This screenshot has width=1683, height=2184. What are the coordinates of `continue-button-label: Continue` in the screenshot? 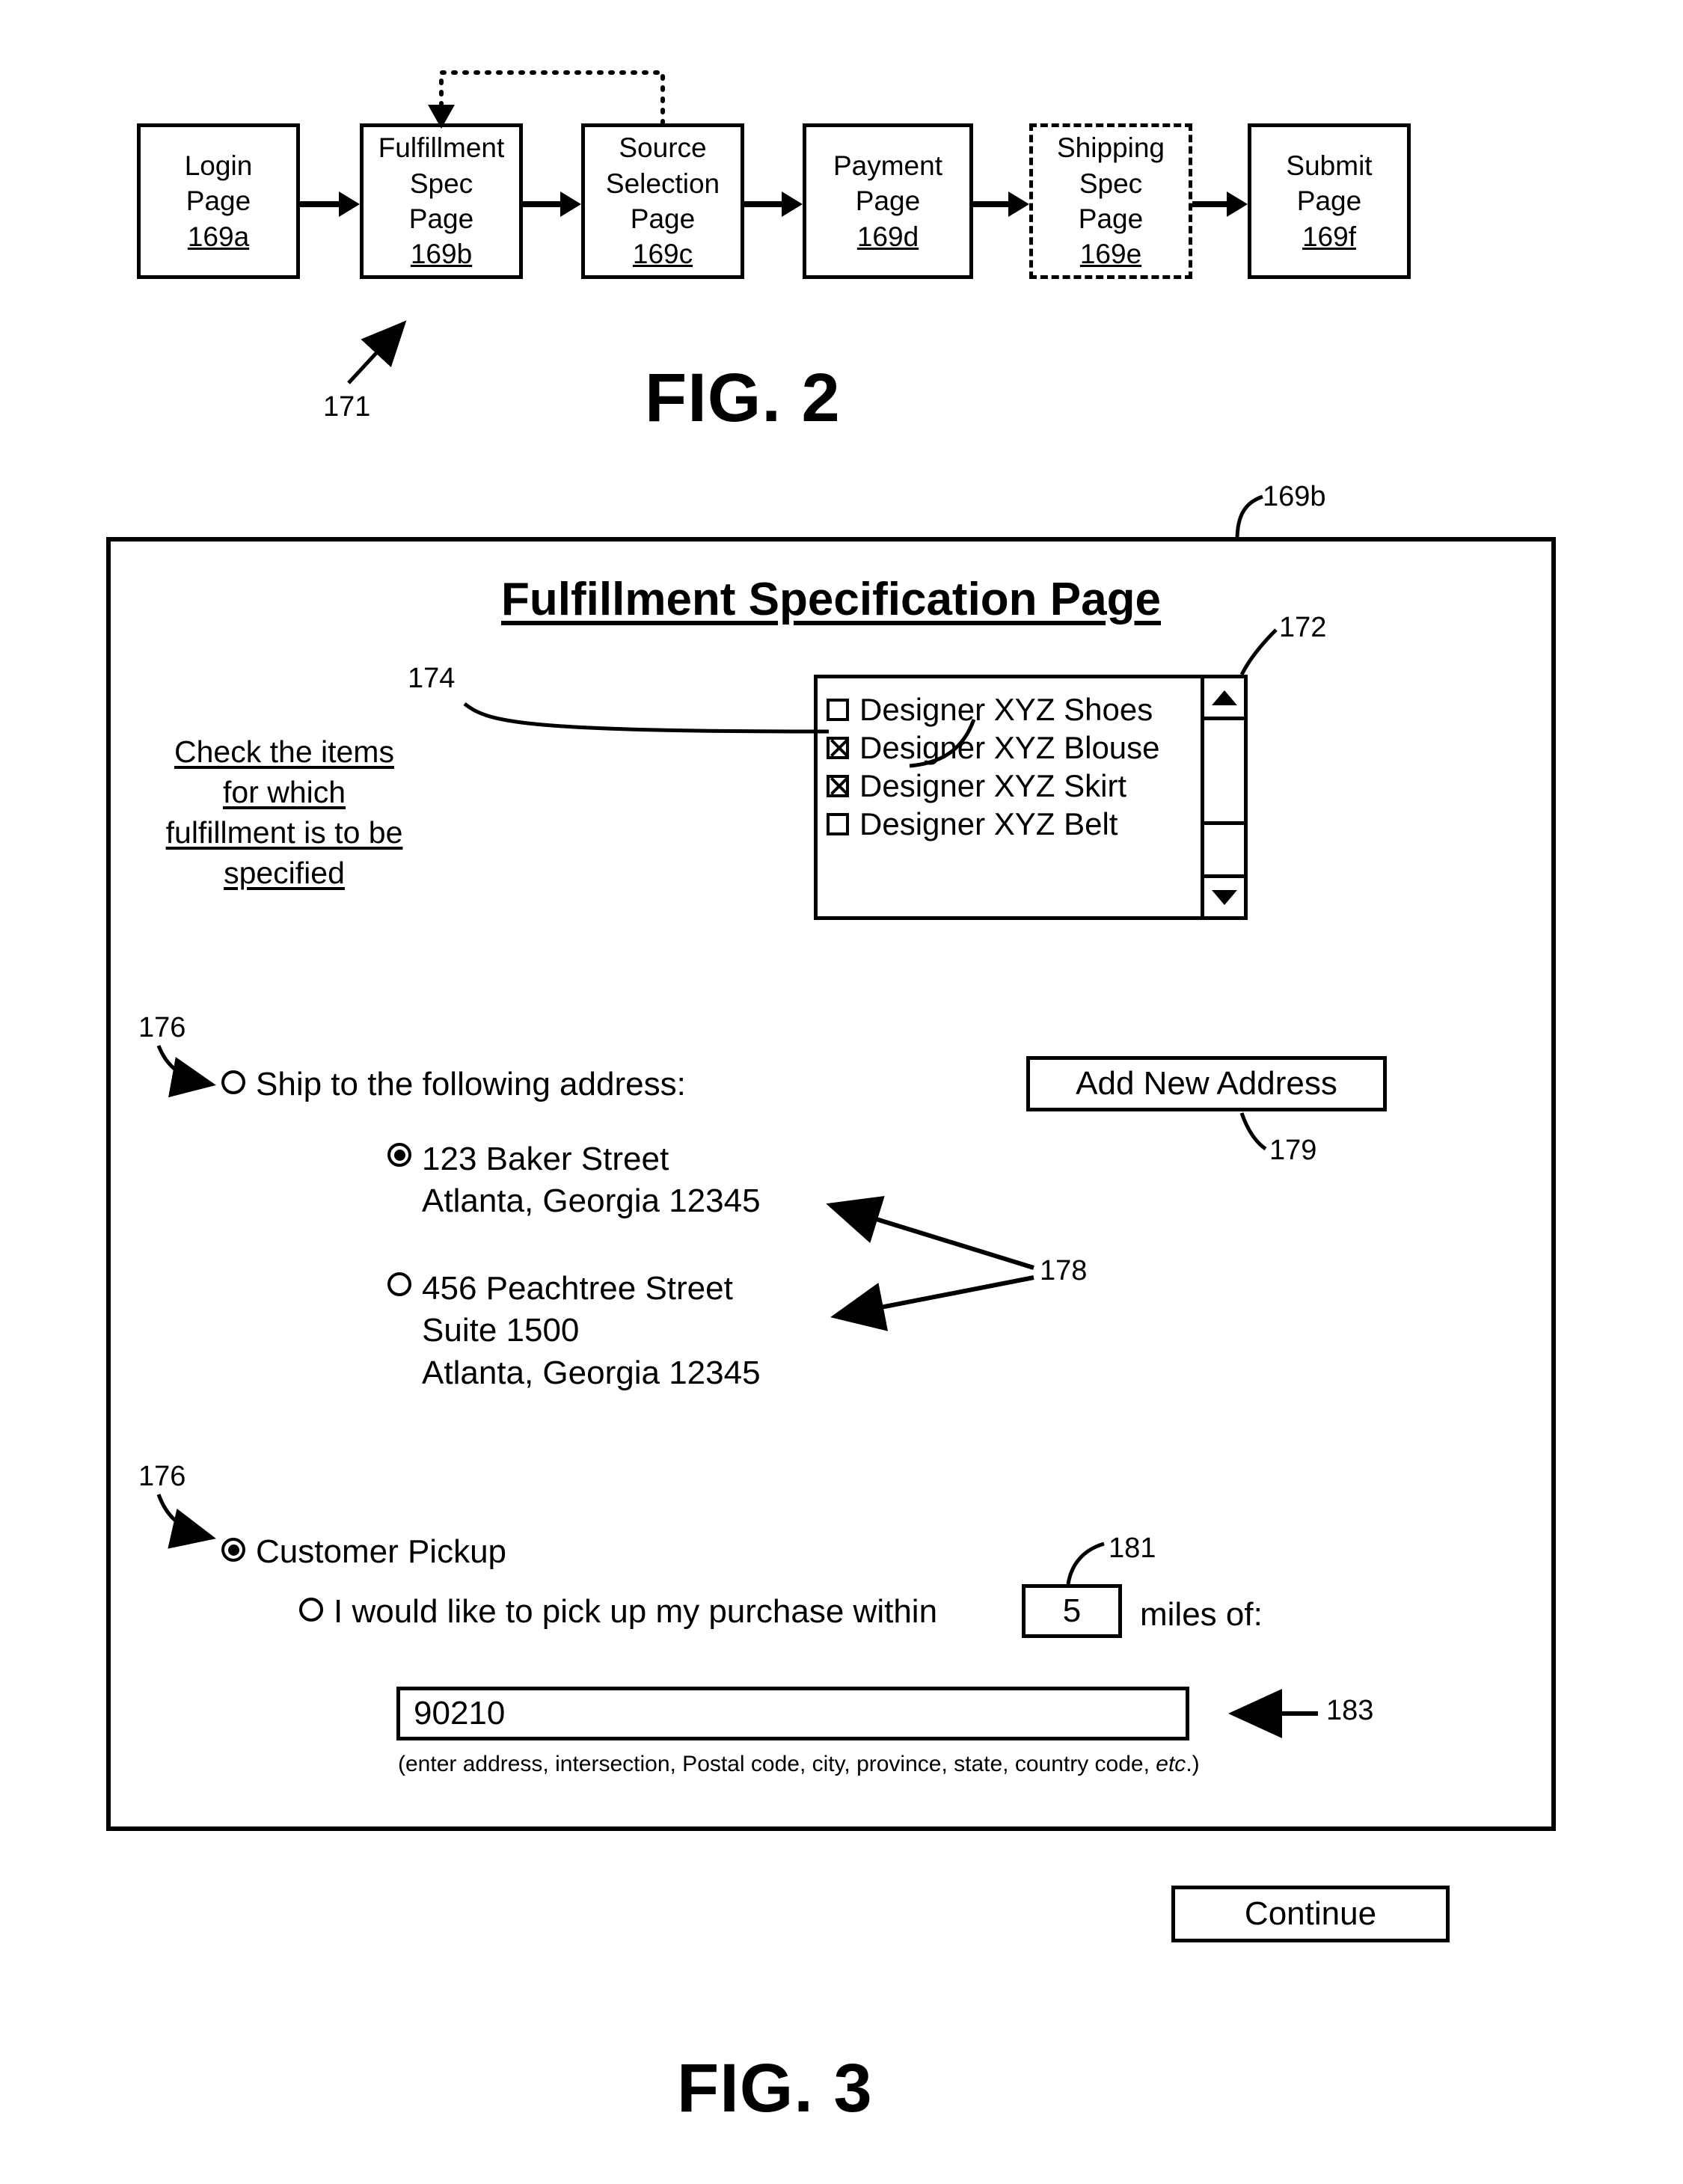 It's located at (1310, 1913).